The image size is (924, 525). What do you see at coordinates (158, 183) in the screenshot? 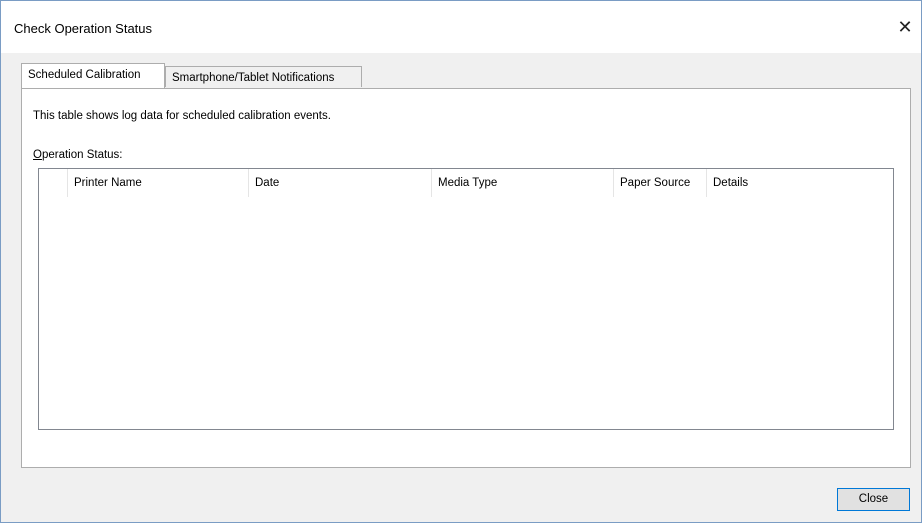
I see `column-header-printer-name: Printer Name` at bounding box center [158, 183].